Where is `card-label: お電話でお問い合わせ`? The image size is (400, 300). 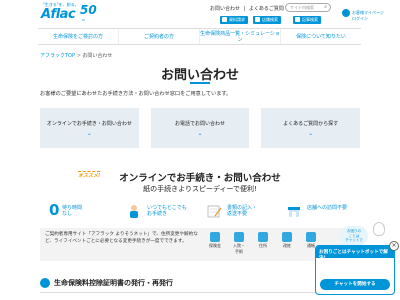 card-label: お電話でお問い合わせ is located at coordinates (200, 123).